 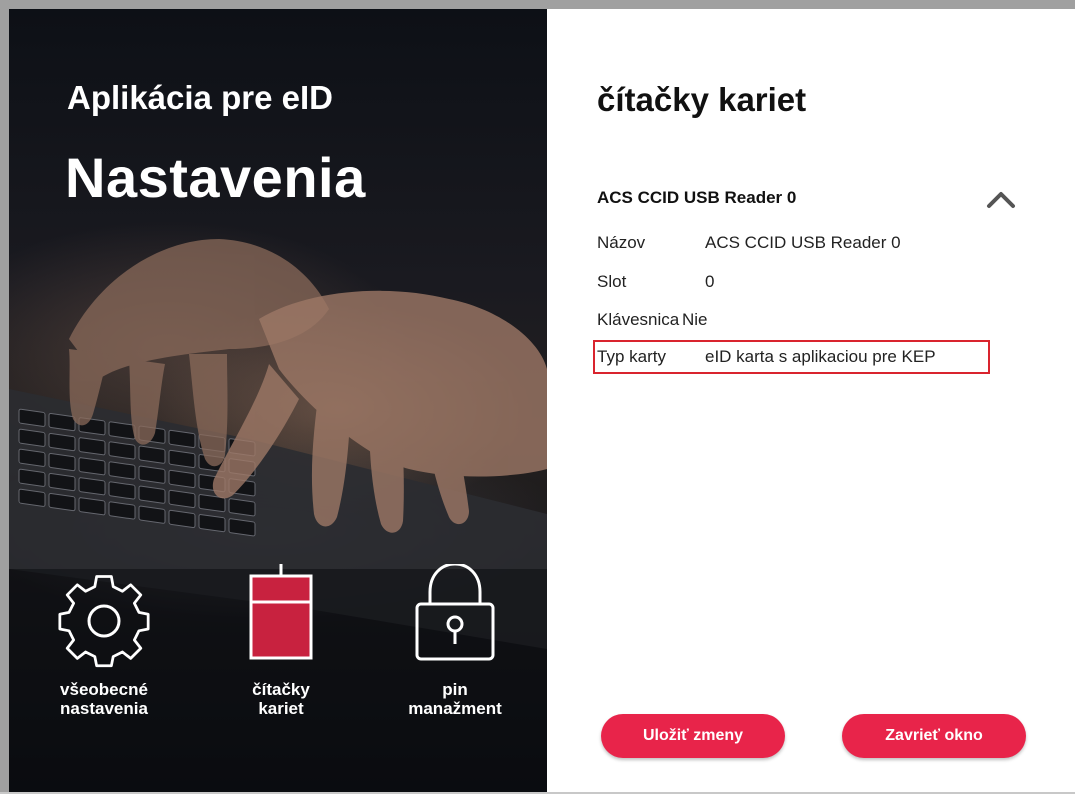 What do you see at coordinates (104, 621) in the screenshot?
I see `gear-icon` at bounding box center [104, 621].